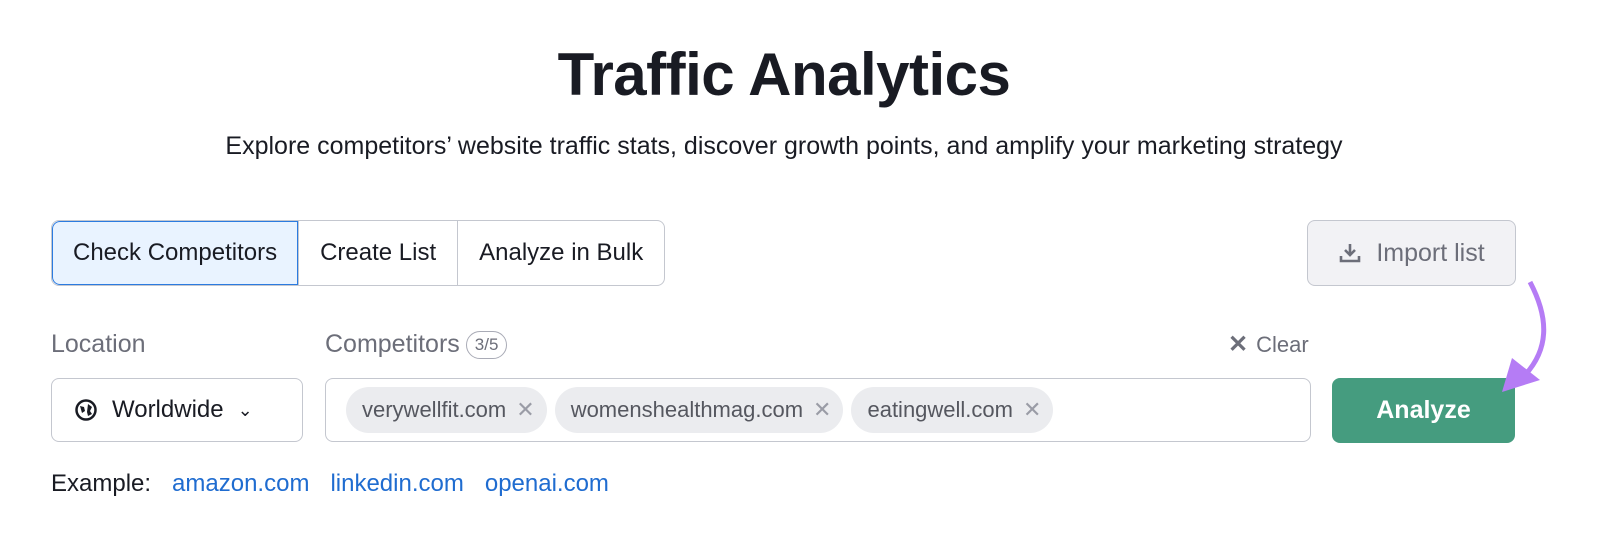 This screenshot has height=557, width=1600. What do you see at coordinates (940, 409) in the screenshot?
I see `chip-label: eatingwell.com` at bounding box center [940, 409].